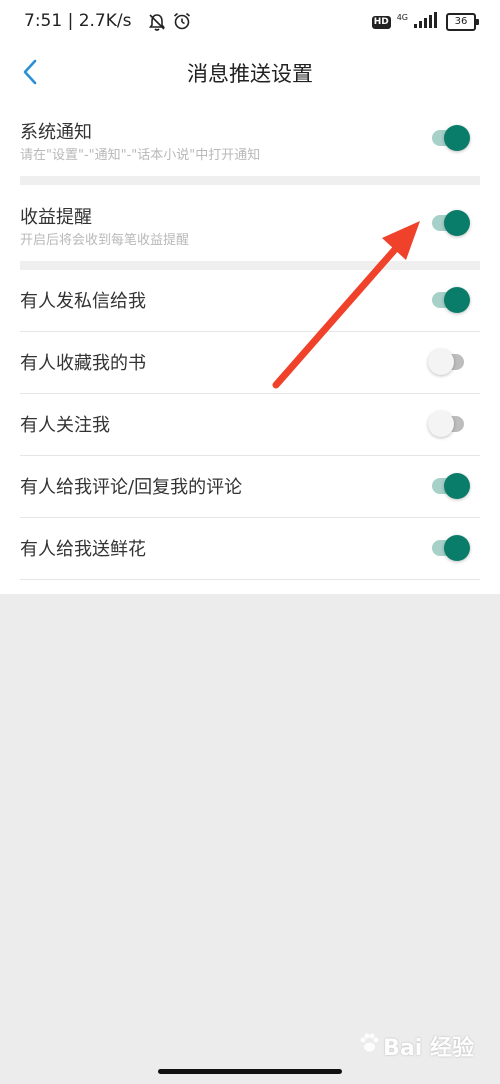 The image size is (500, 1084). Describe the element at coordinates (131, 487) in the screenshot. I see `setting-label: 有人给我评论/回复我的评论` at that location.